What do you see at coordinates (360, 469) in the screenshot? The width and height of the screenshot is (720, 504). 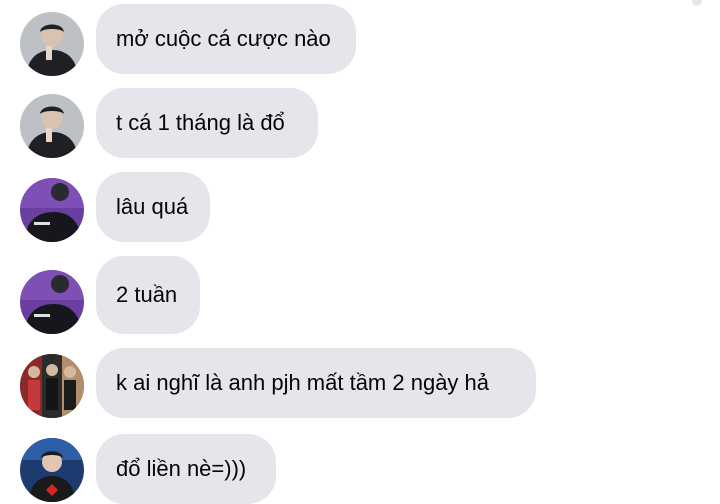 I see `message-row: đổ liền nè=)))` at bounding box center [360, 469].